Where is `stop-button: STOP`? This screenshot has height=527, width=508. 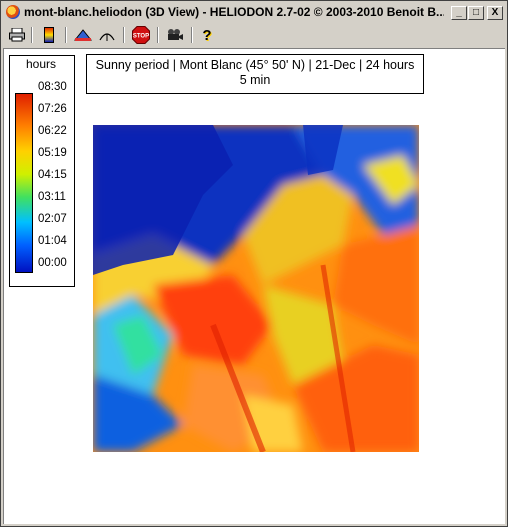
stop-button: STOP is located at coordinates (141, 35).